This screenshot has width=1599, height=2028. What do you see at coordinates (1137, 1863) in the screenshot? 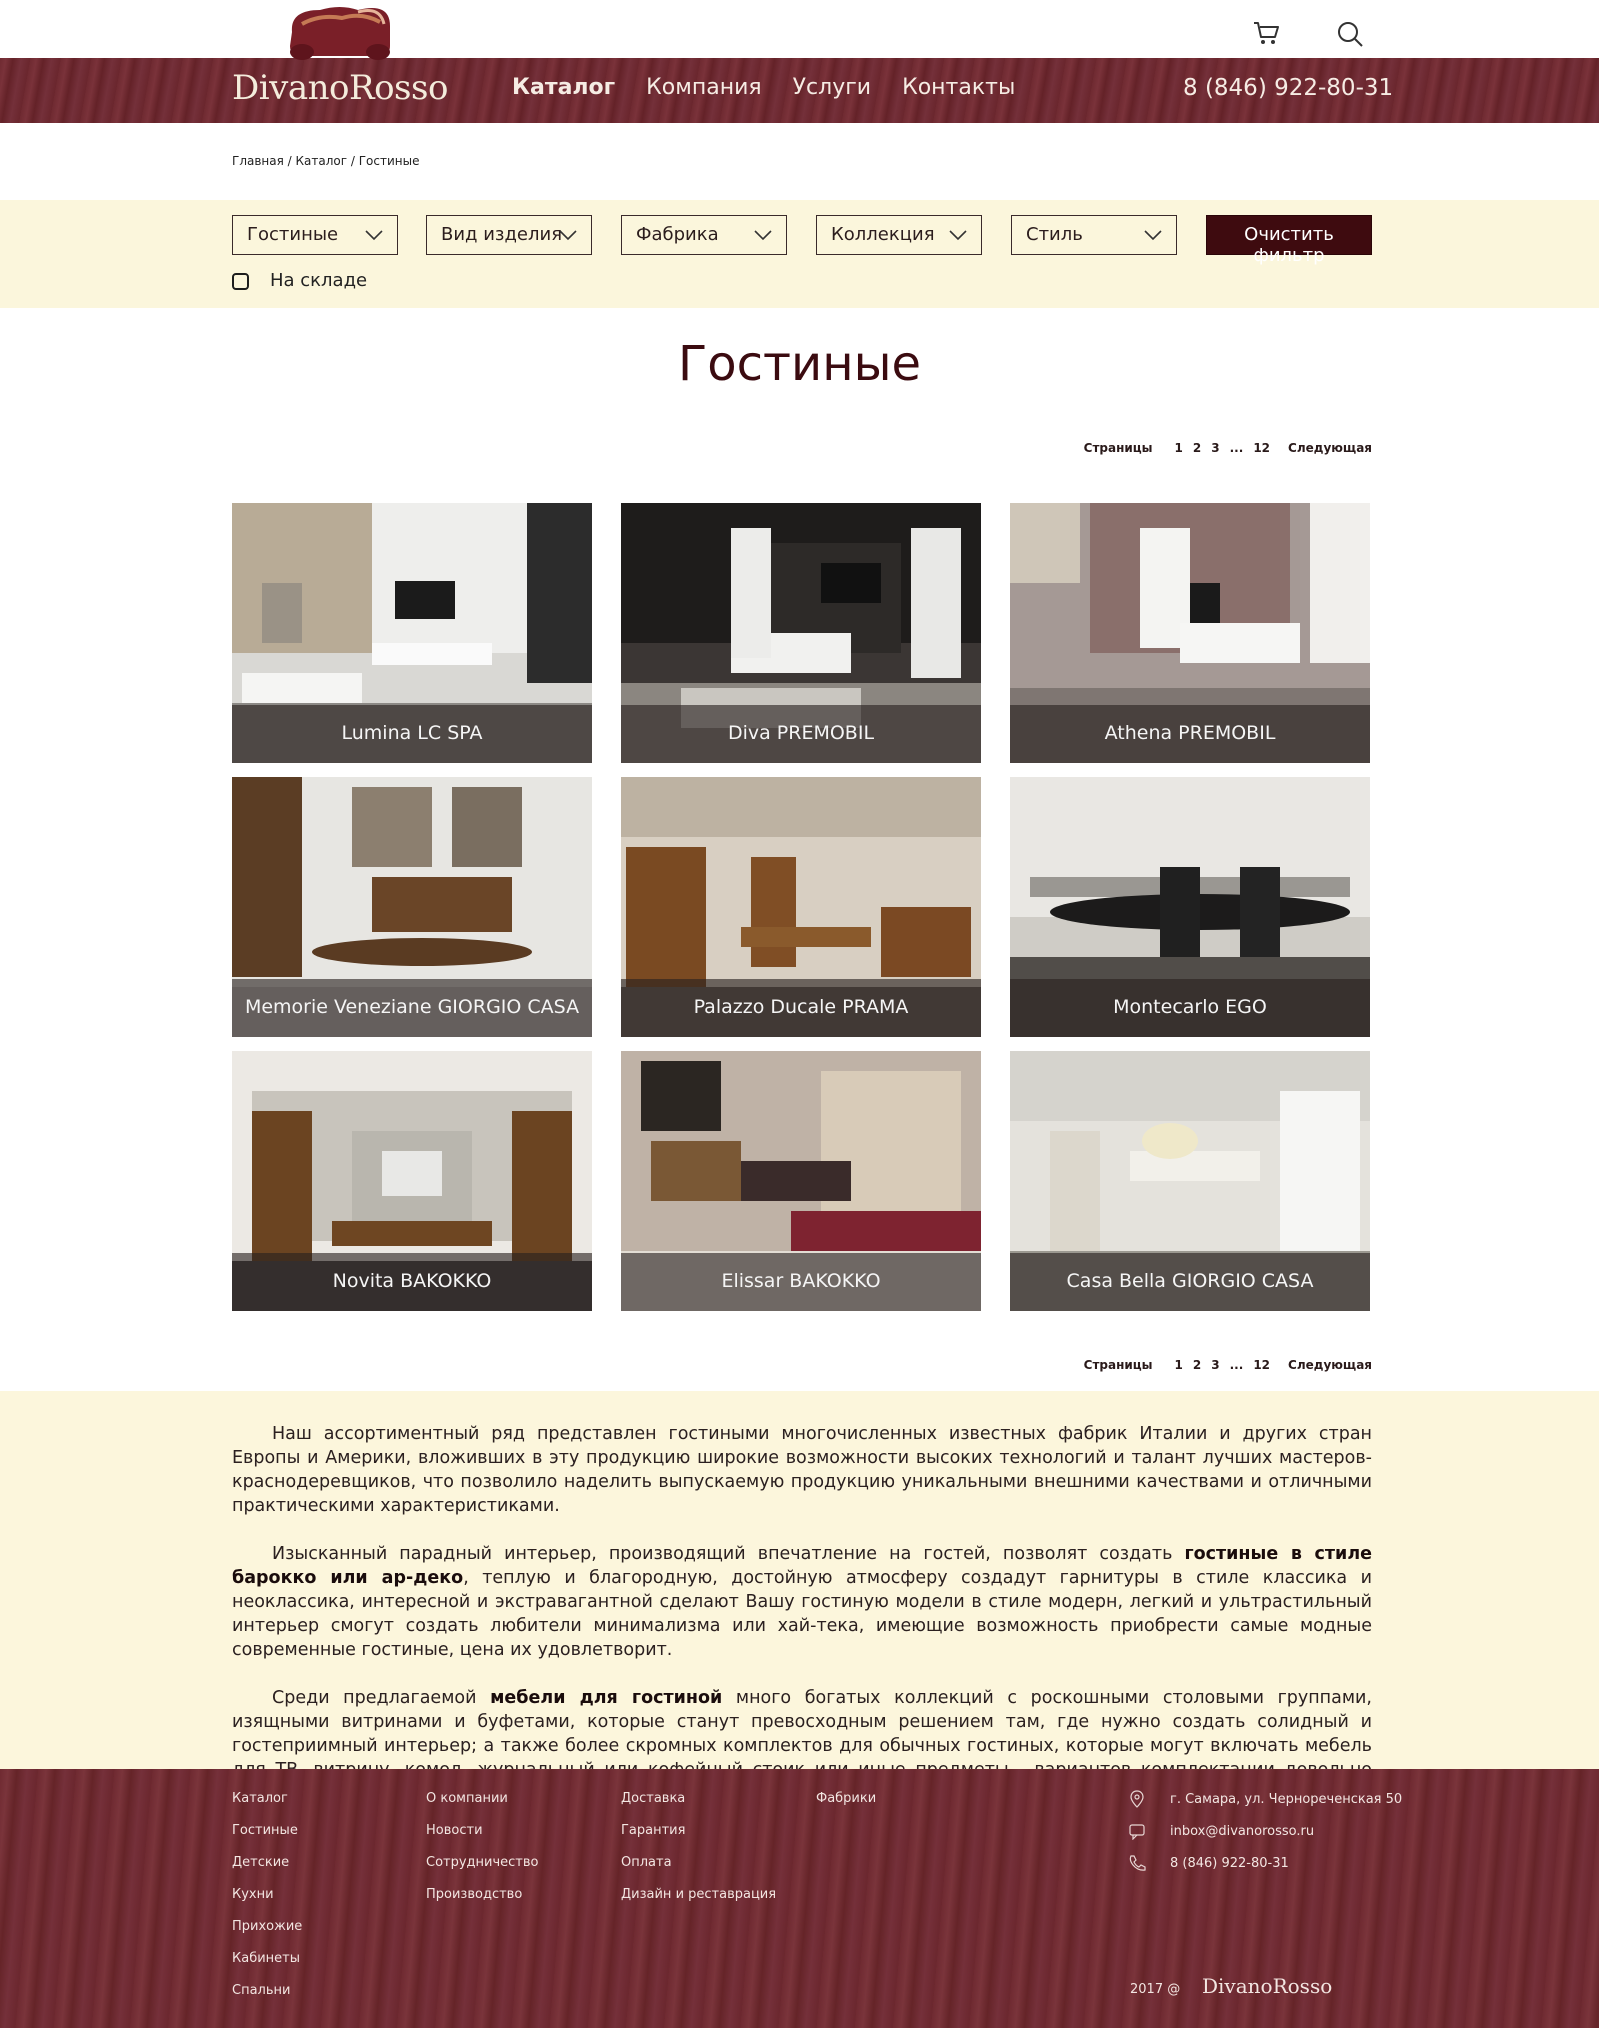
I see `phone-icon` at bounding box center [1137, 1863].